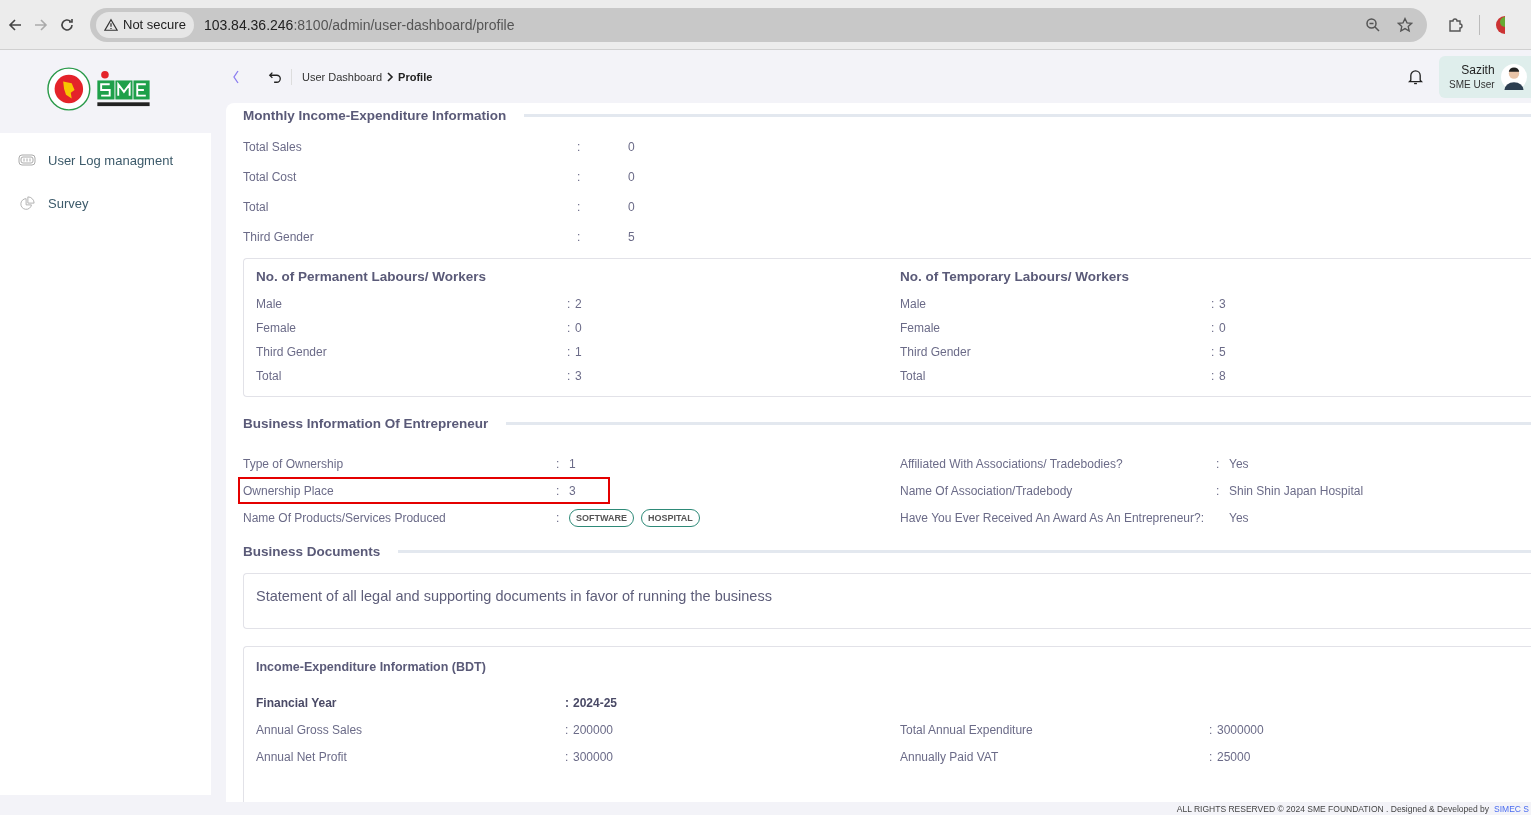 The width and height of the screenshot is (1531, 815). I want to click on user-role: SME User, so click(1472, 84).